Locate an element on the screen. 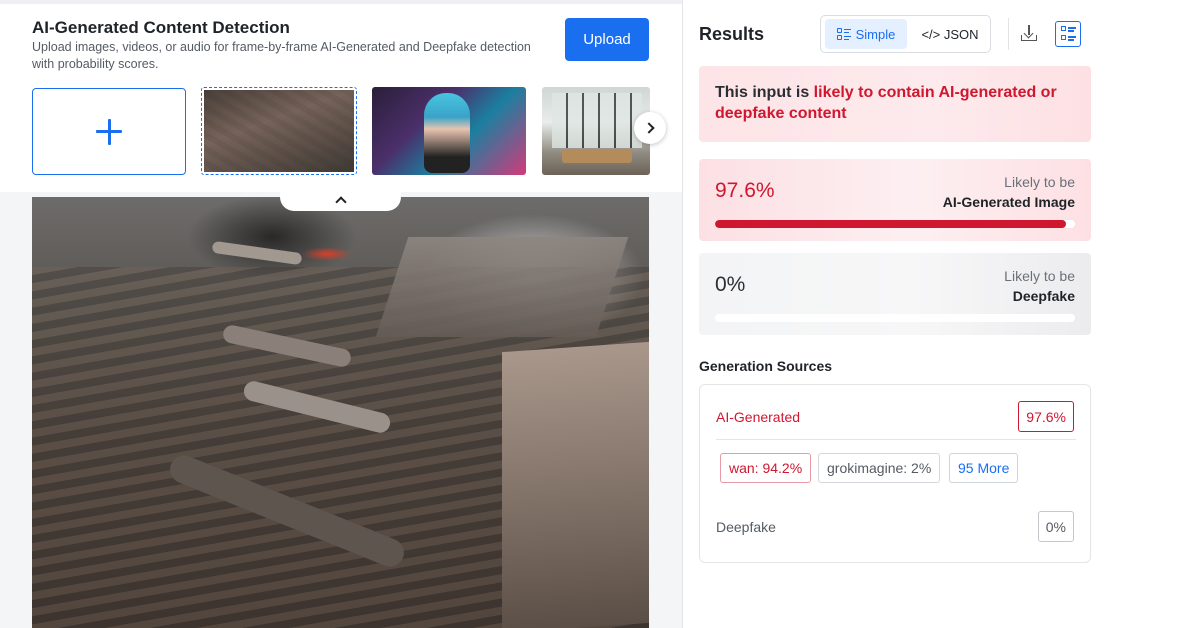 The height and width of the screenshot is (628, 1200). thumbnail-airport is located at coordinates (279, 131).